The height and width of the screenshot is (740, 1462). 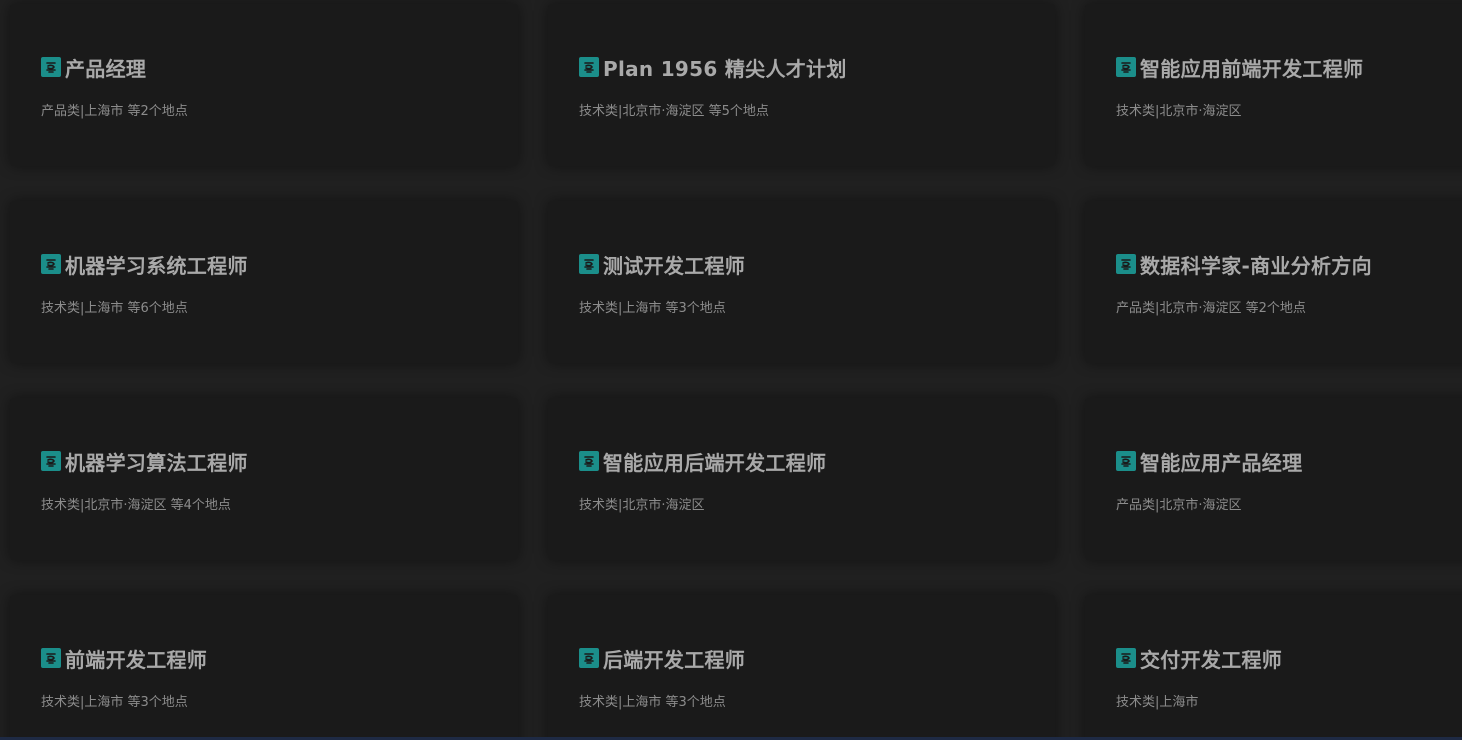 I want to click on job-title-row: 数据科学家-商业分析方向, so click(x=1244, y=264).